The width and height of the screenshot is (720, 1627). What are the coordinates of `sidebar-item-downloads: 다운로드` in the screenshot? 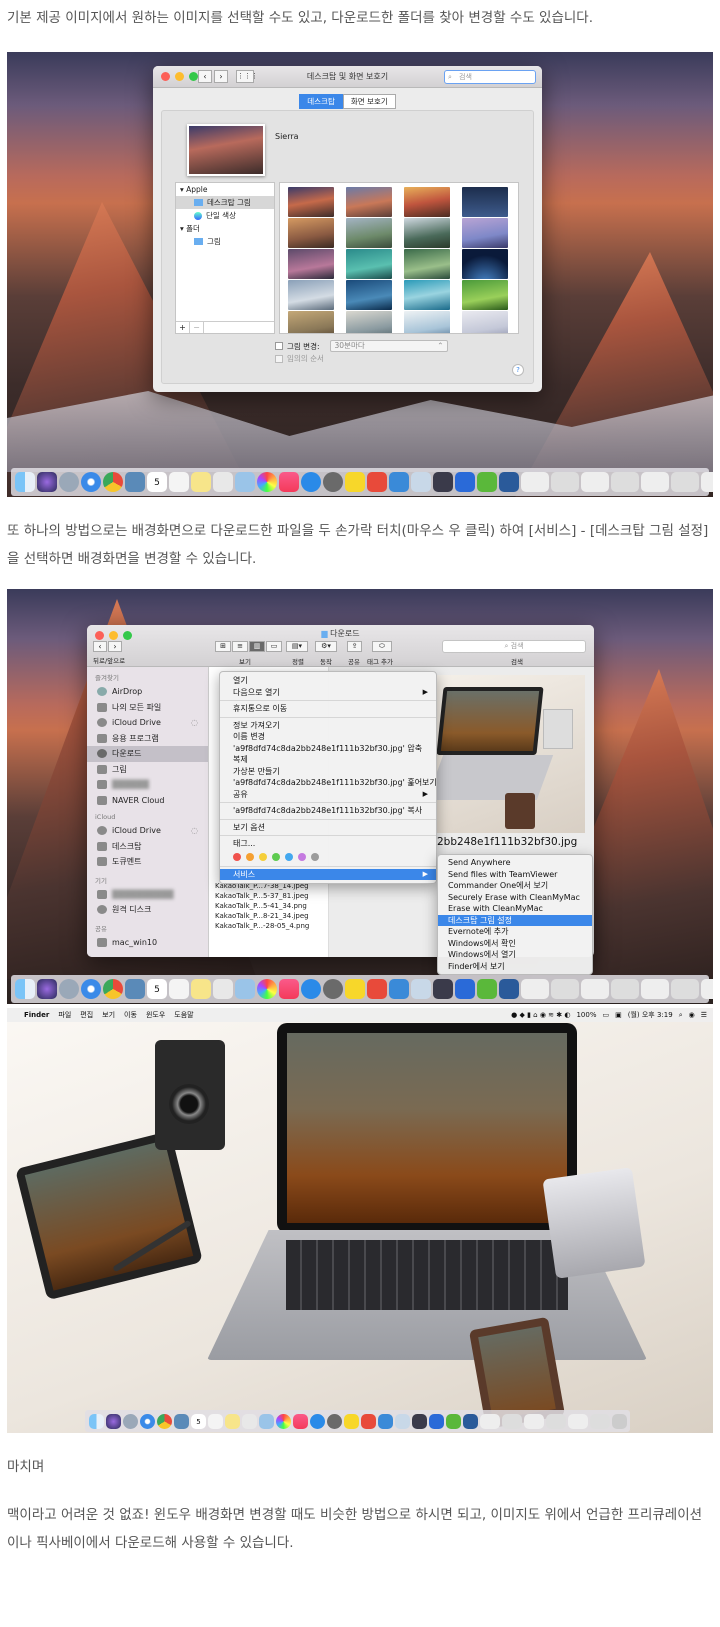 It's located at (147, 754).